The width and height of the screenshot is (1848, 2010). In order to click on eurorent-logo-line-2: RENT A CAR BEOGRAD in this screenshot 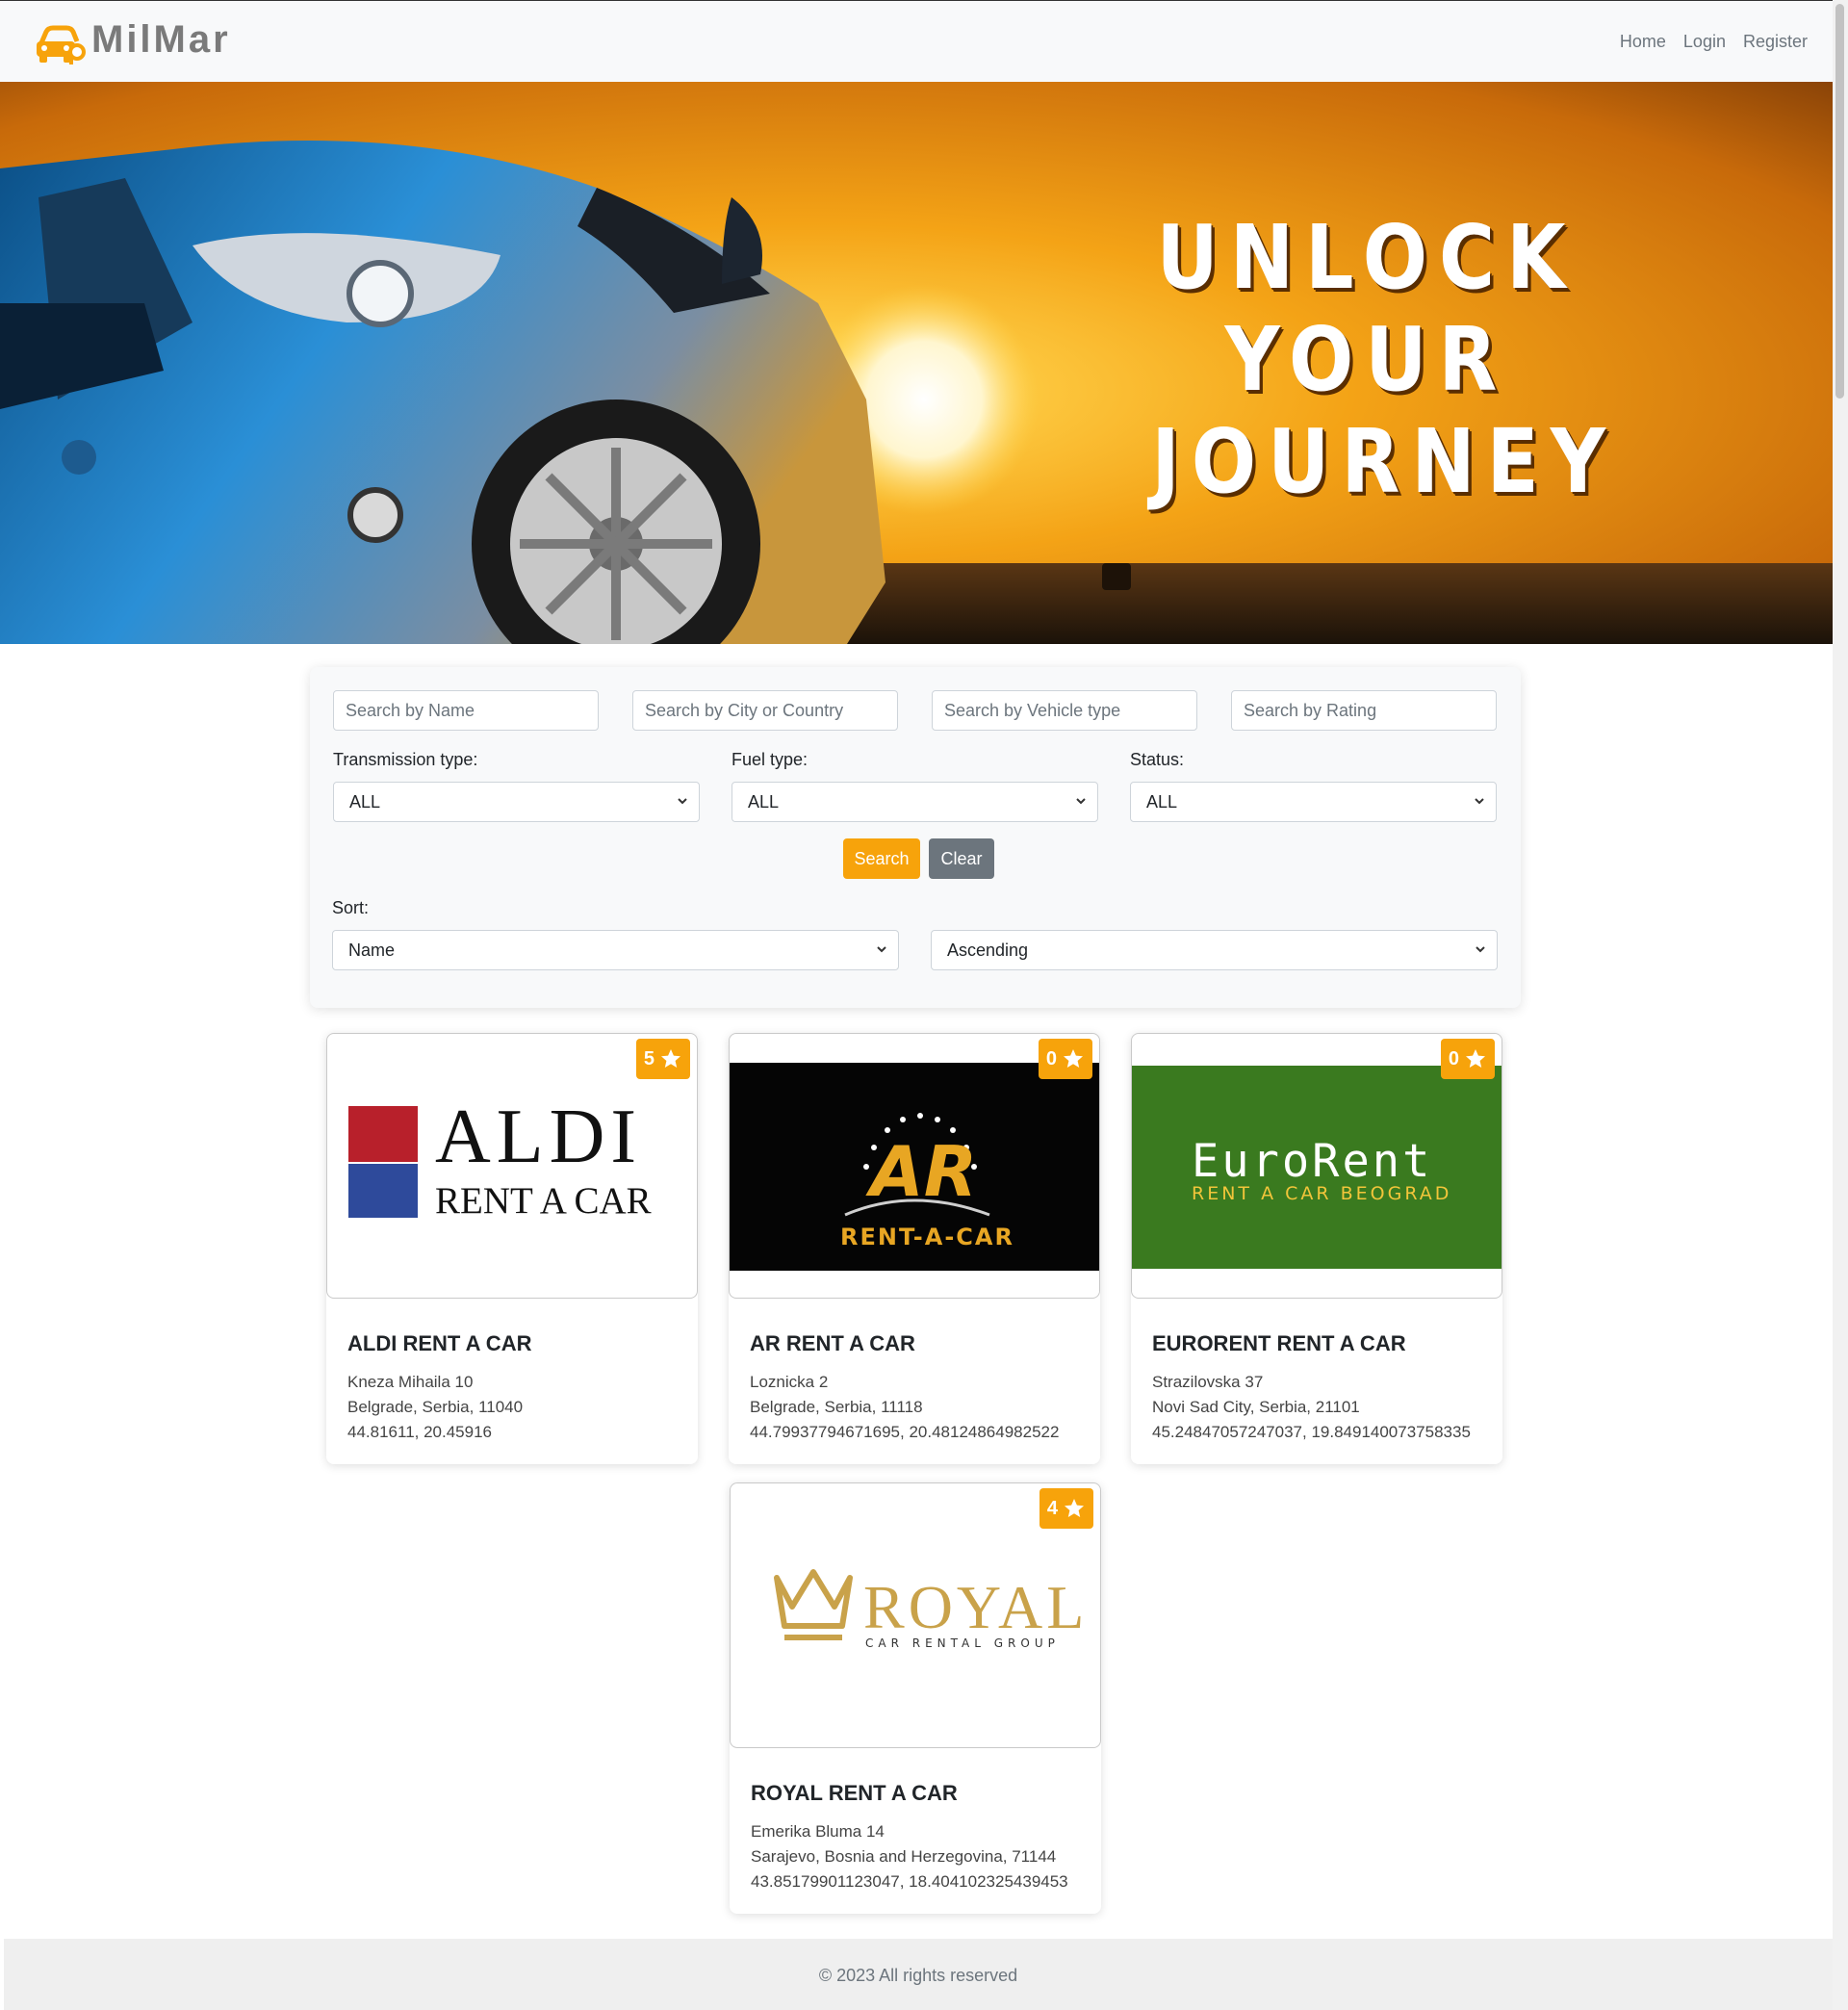, I will do `click(1321, 1194)`.